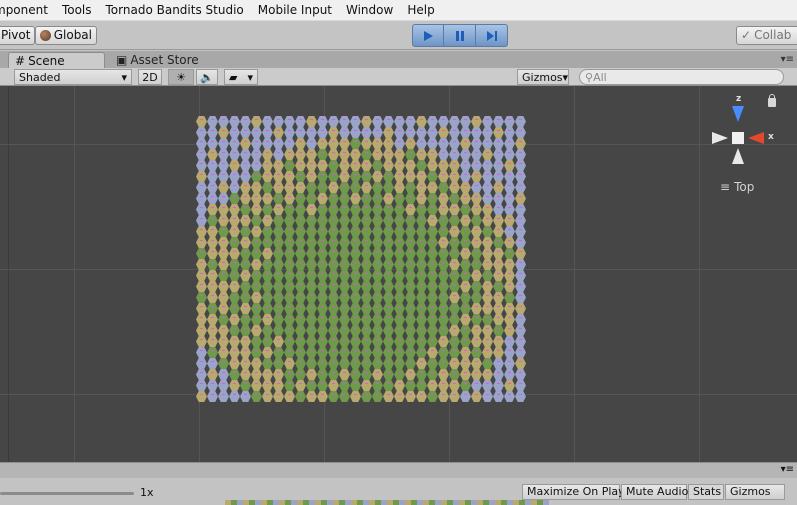  What do you see at coordinates (737, 187) in the screenshot?
I see `view-top-label: ≡ Top` at bounding box center [737, 187].